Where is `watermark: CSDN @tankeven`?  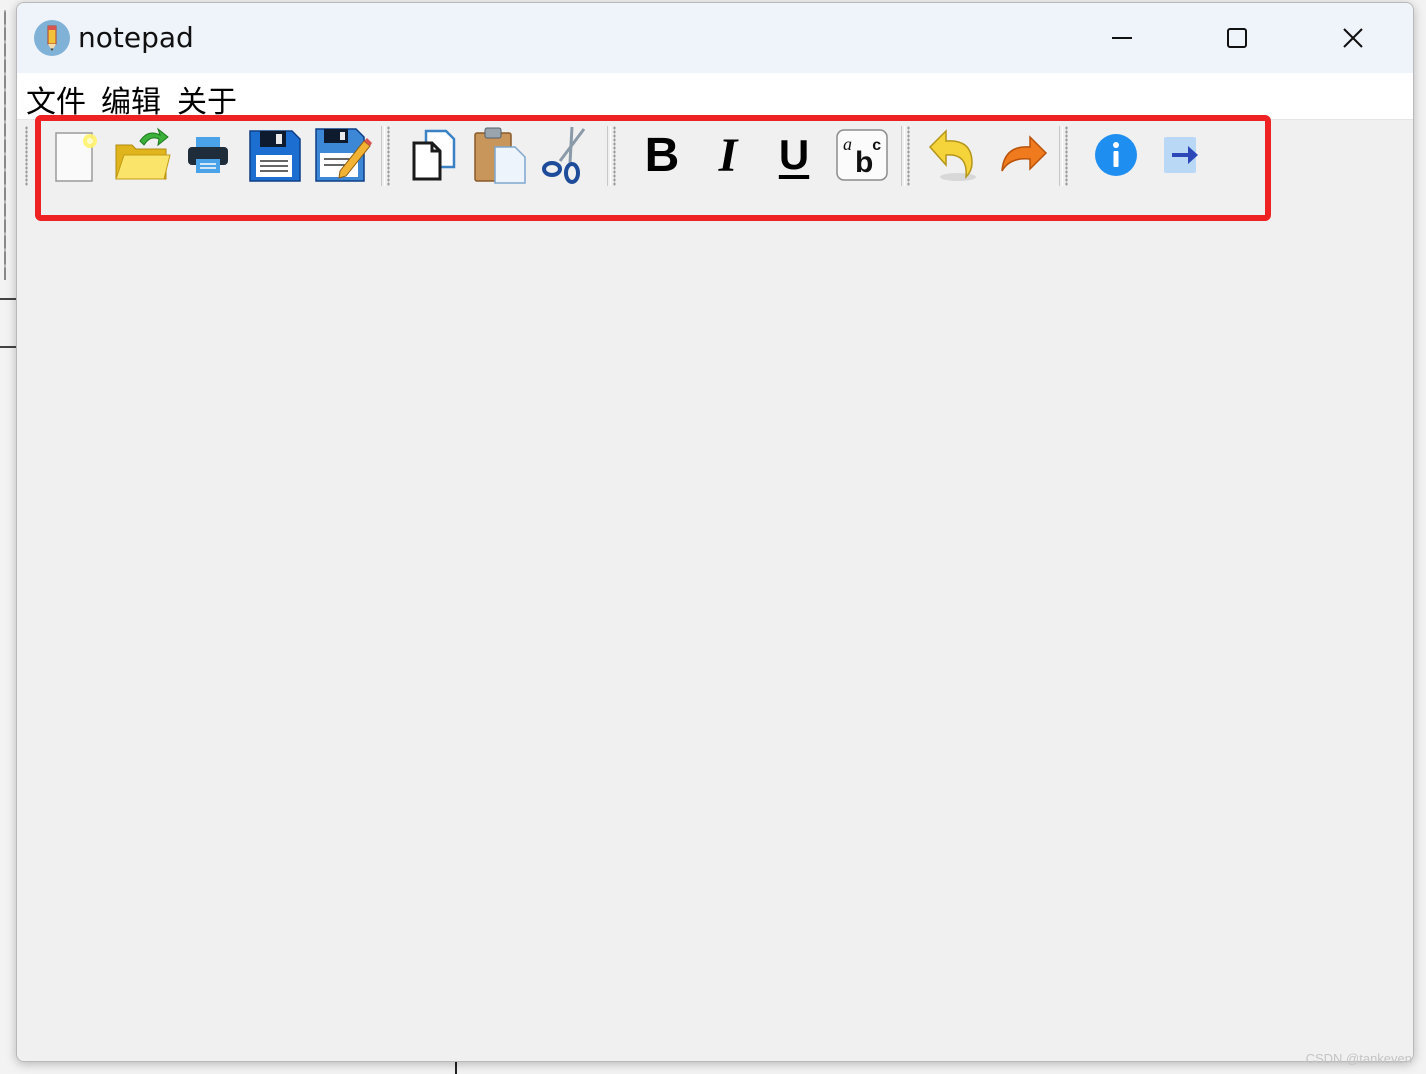
watermark: CSDN @tankeven is located at coordinates (1358, 1058).